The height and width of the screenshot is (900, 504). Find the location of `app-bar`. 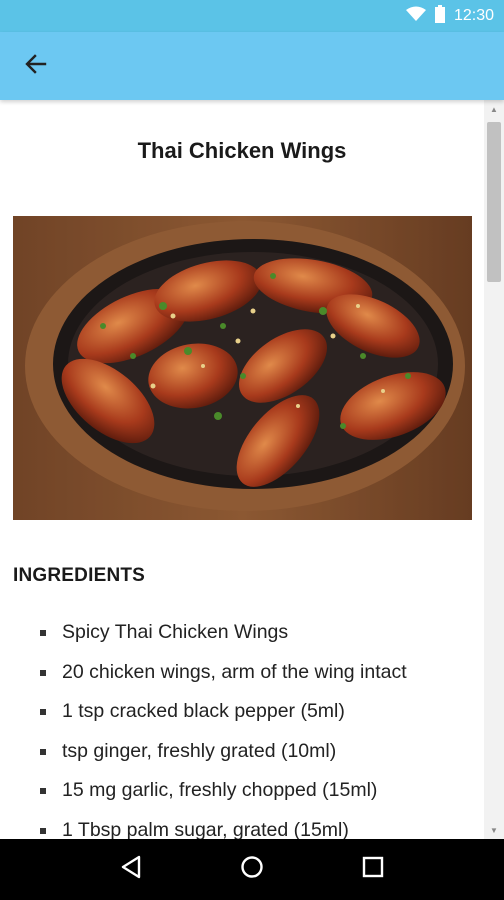

app-bar is located at coordinates (252, 66).